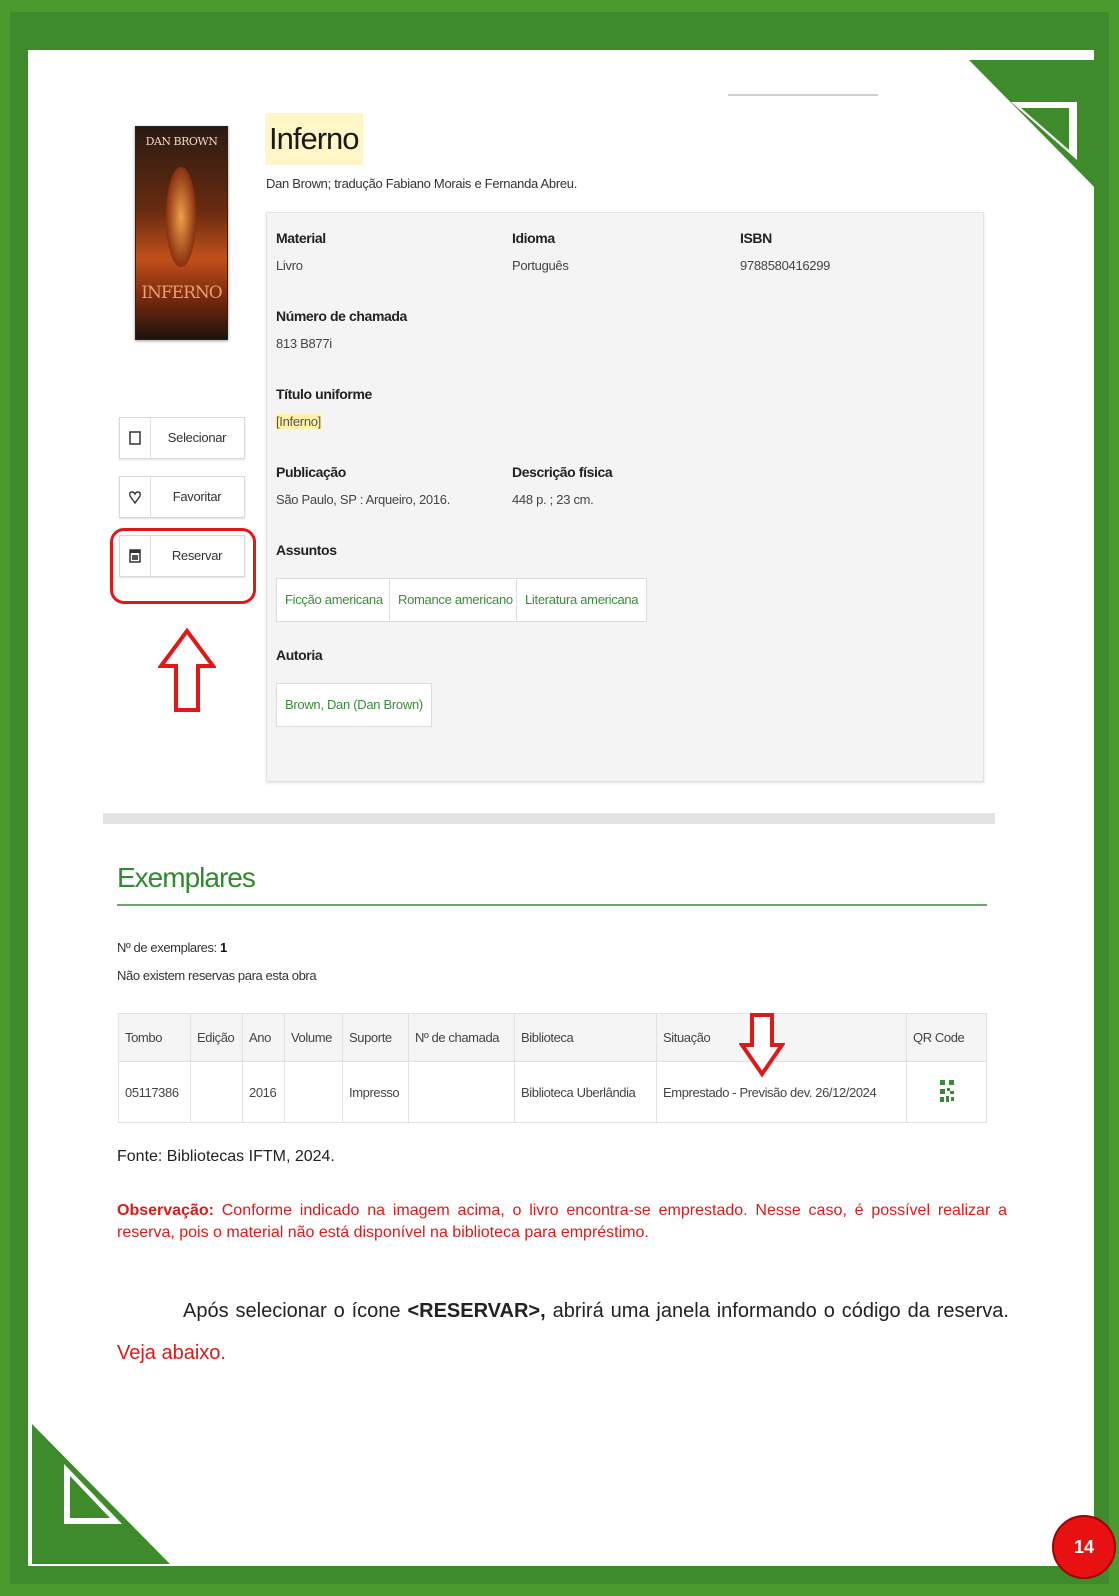 Image resolution: width=1119 pixels, height=1596 pixels. I want to click on isbn-value: 9788580416299, so click(785, 265).